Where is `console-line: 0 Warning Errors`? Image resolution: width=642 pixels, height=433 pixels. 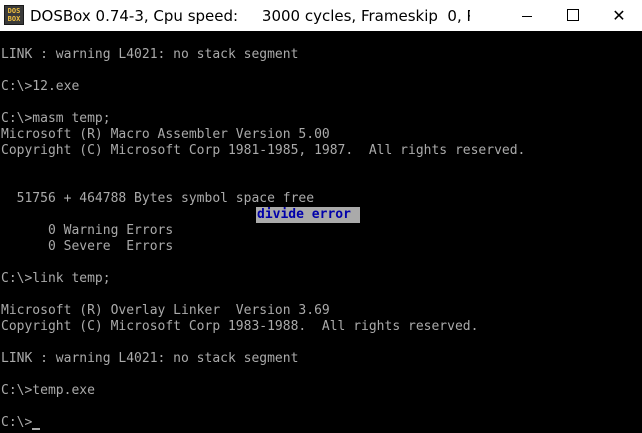
console-line: 0 Warning Errors is located at coordinates (87, 230).